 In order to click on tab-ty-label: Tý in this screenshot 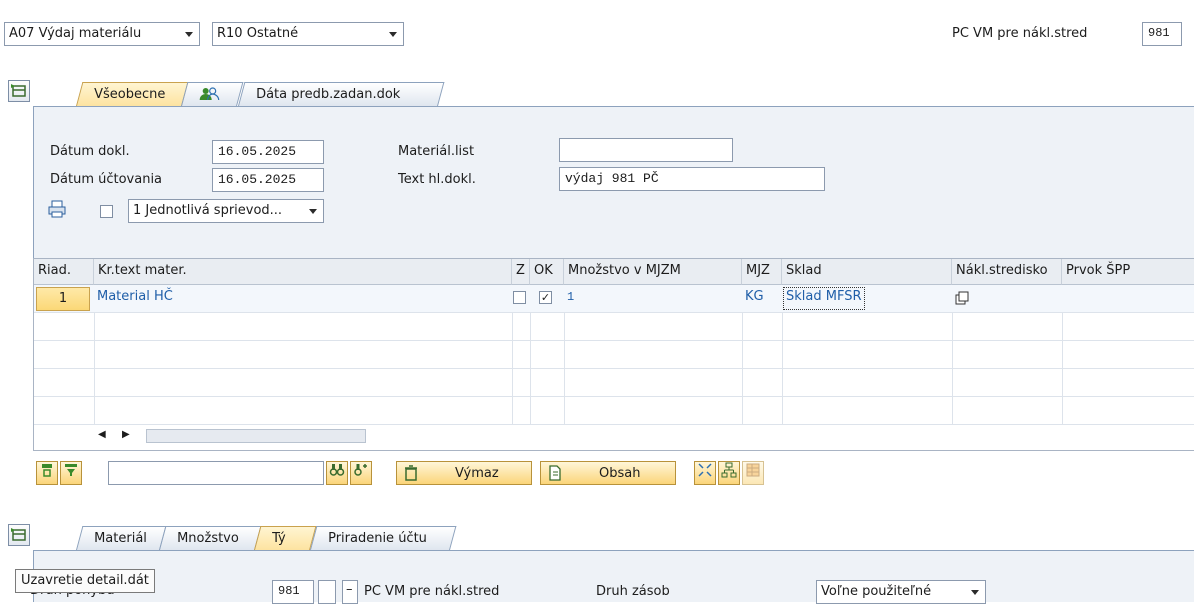, I will do `click(279, 538)`.